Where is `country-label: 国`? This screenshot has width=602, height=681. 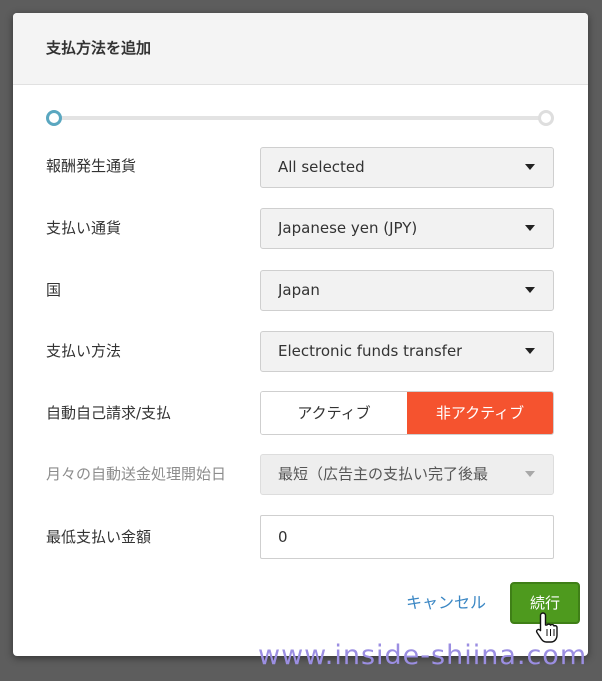 country-label: 国 is located at coordinates (54, 290).